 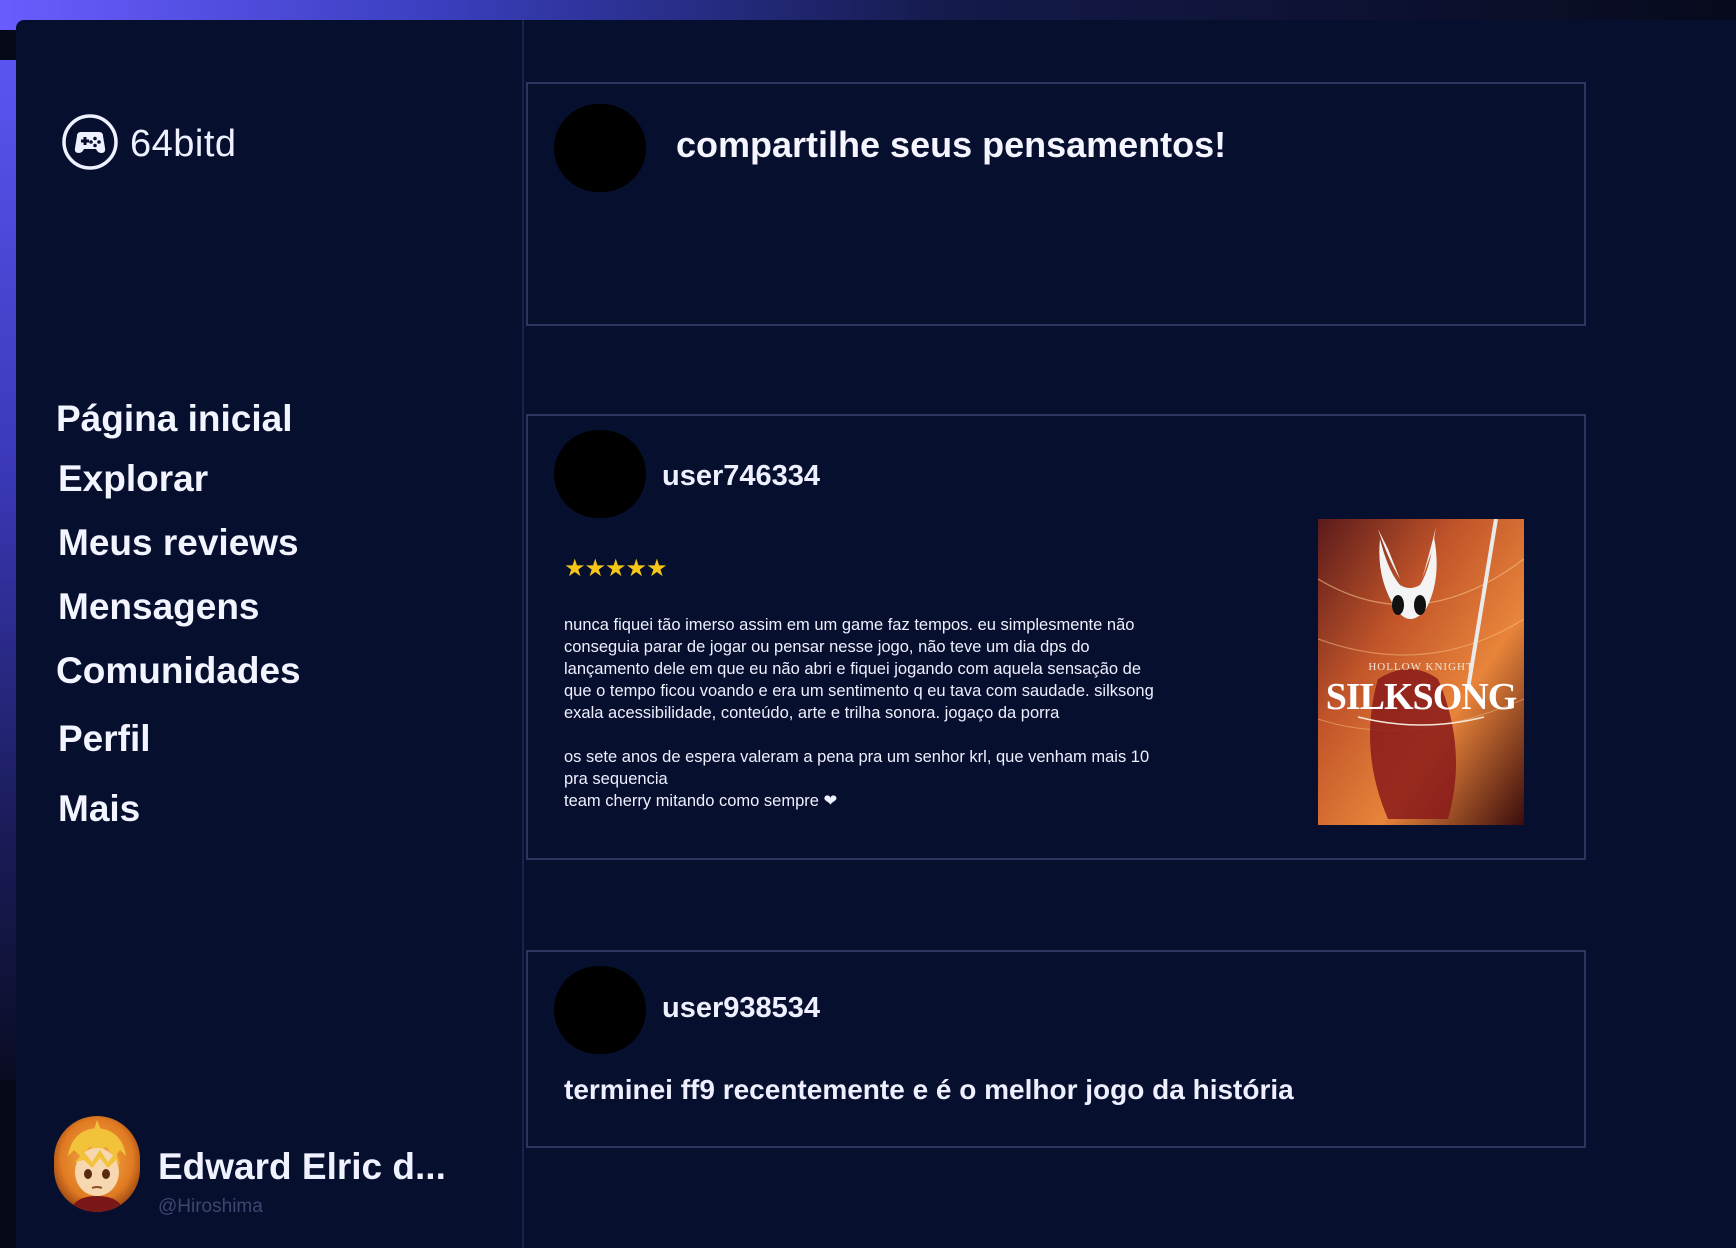 What do you see at coordinates (210, 1206) in the screenshot?
I see `current-user-handle: @Hiroshima` at bounding box center [210, 1206].